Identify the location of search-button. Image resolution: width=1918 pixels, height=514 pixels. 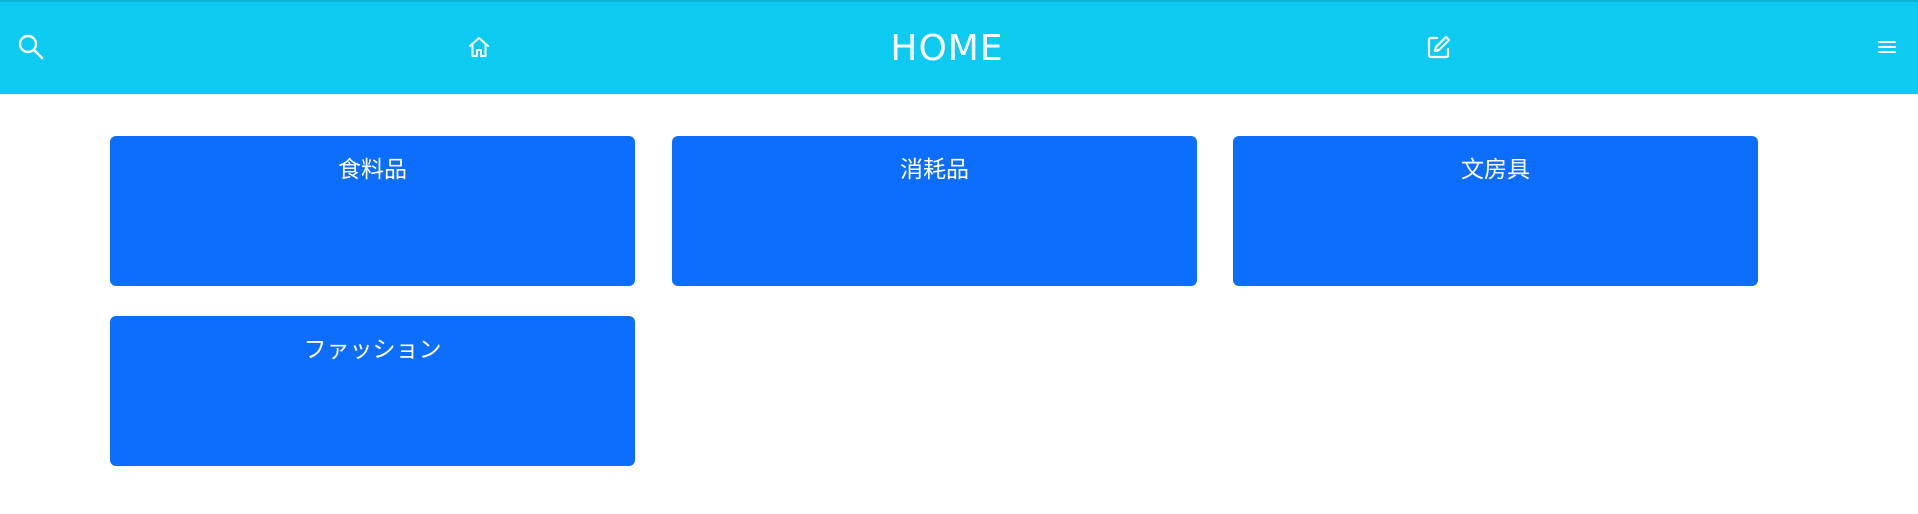
(31, 47).